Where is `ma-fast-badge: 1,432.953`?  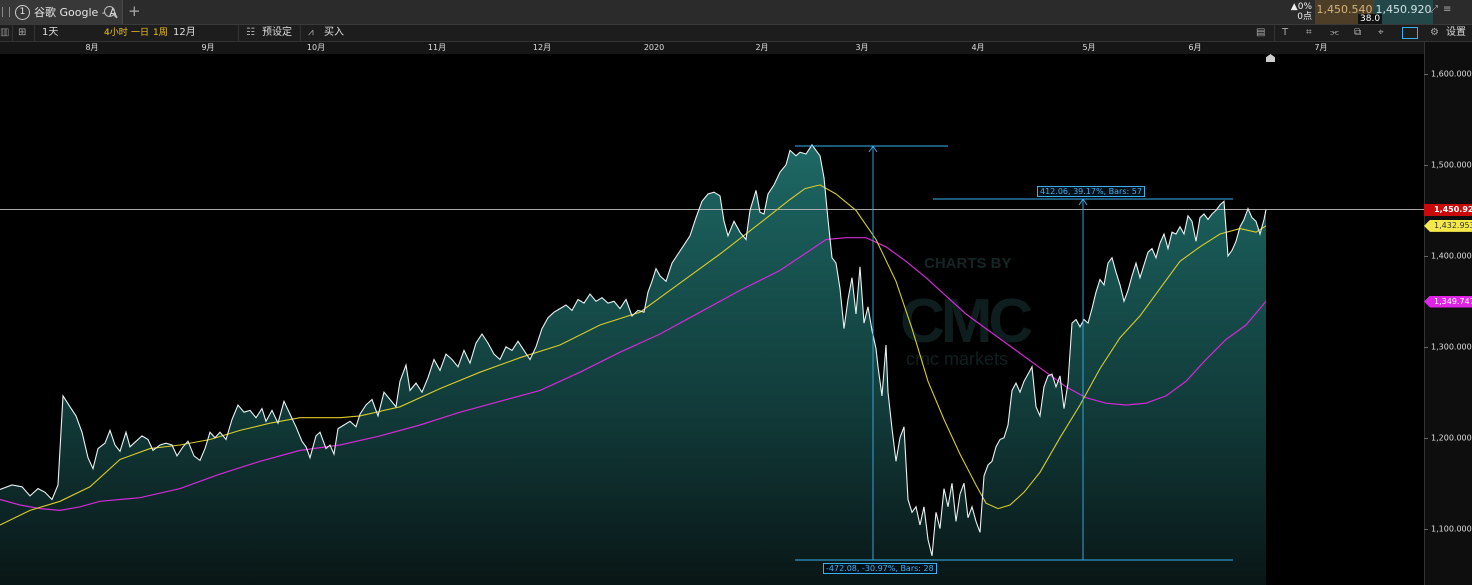 ma-fast-badge: 1,432.953 is located at coordinates (1448, 225).